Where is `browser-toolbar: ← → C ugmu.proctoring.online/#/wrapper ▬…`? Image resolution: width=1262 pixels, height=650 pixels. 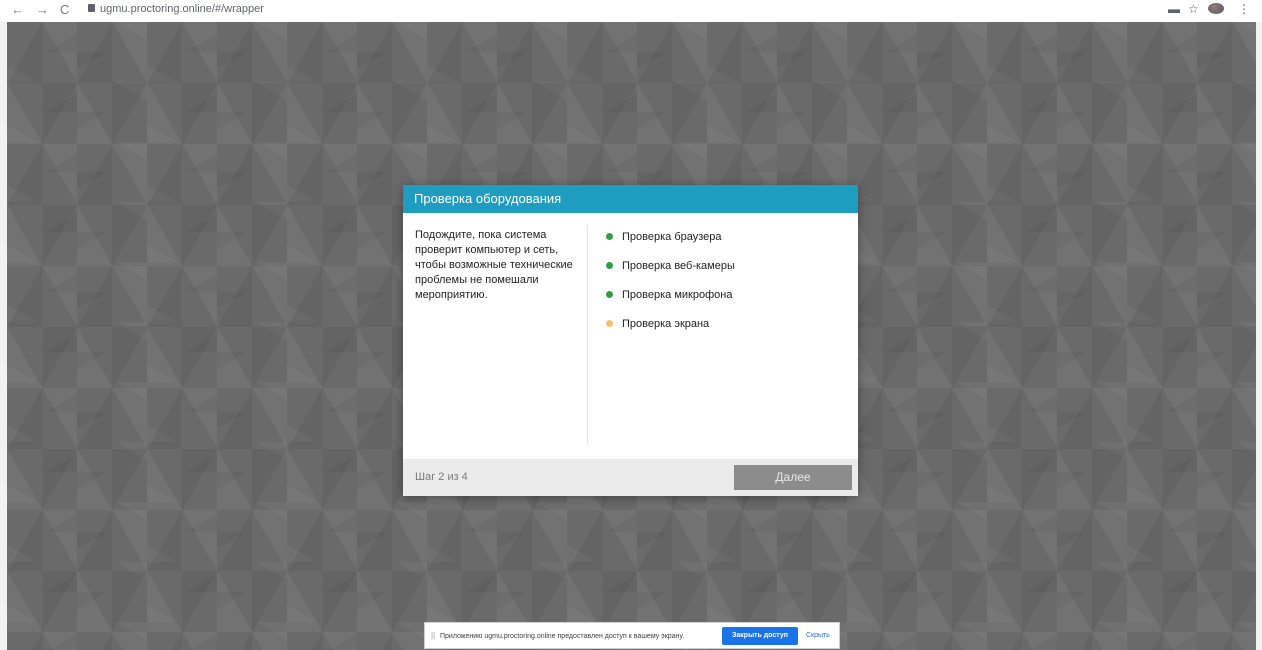 browser-toolbar: ← → C ugmu.proctoring.online/#/wrapper ▬… is located at coordinates (631, 11).